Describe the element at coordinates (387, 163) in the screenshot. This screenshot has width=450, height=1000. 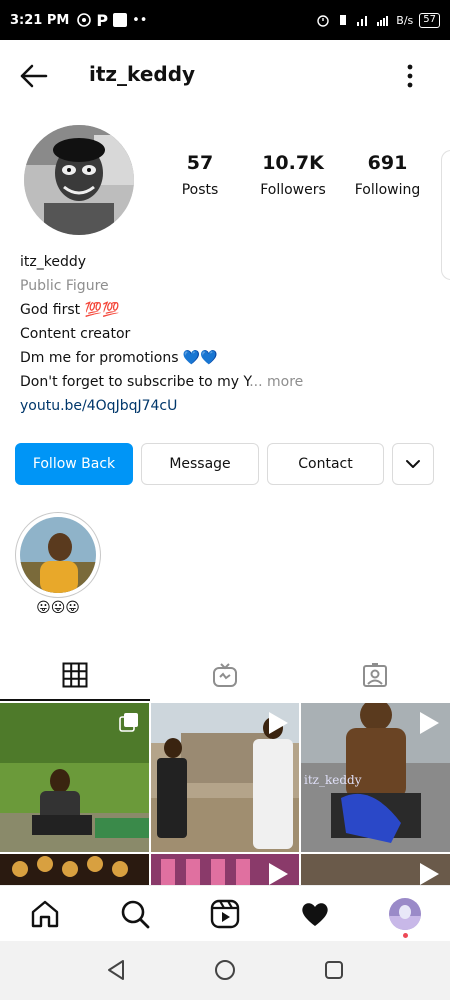
I see `following-count: 691` at that location.